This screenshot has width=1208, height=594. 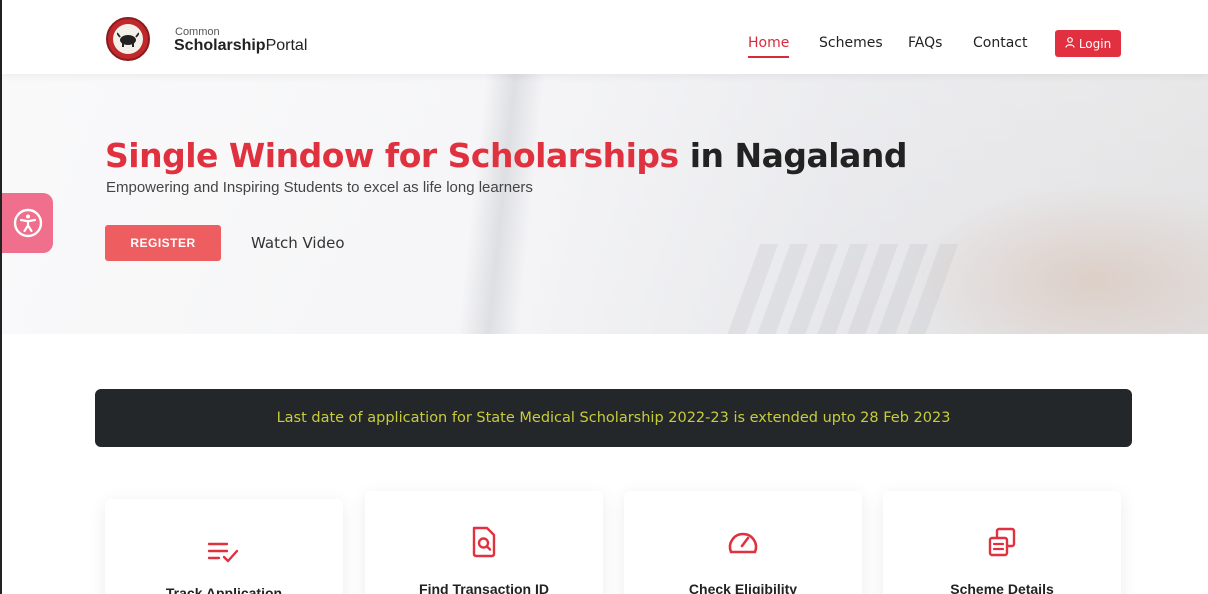 What do you see at coordinates (1070, 43) in the screenshot?
I see `user-icon` at bounding box center [1070, 43].